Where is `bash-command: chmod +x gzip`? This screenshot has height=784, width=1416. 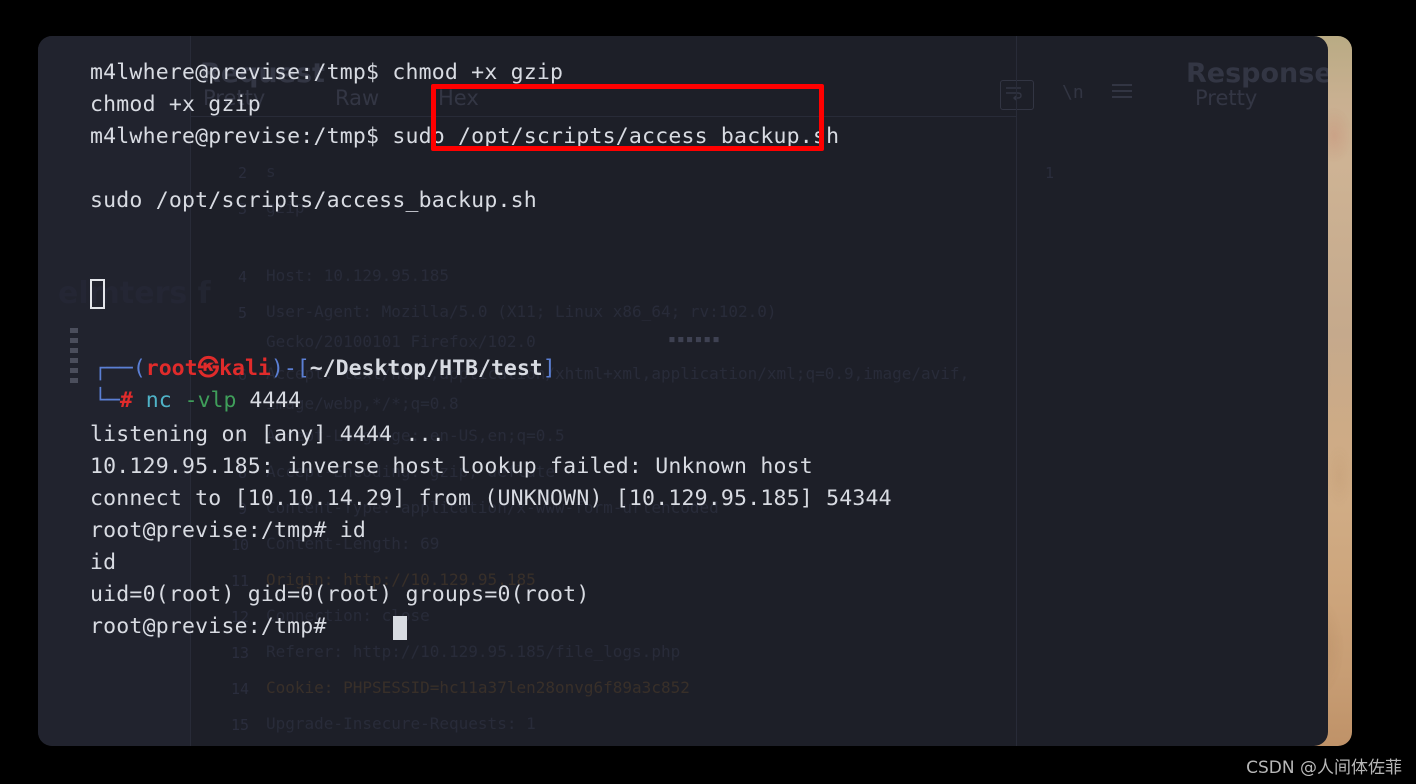
bash-command: chmod +x gzip is located at coordinates (471, 72).